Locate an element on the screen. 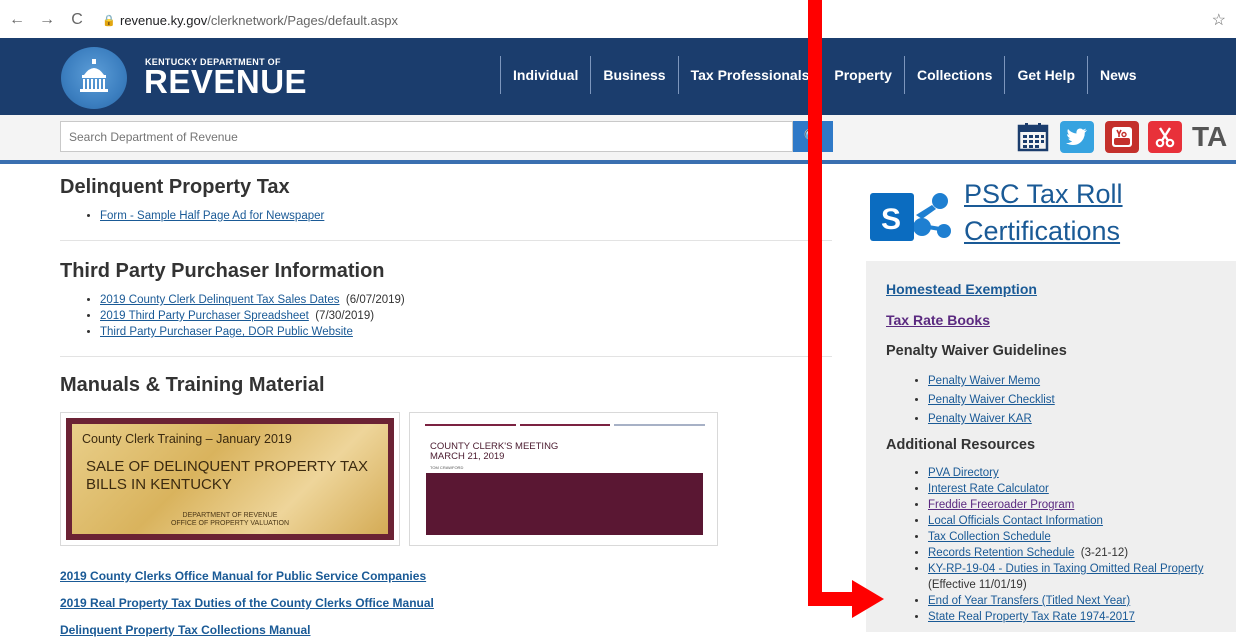  tools-icon is located at coordinates (1165, 137).